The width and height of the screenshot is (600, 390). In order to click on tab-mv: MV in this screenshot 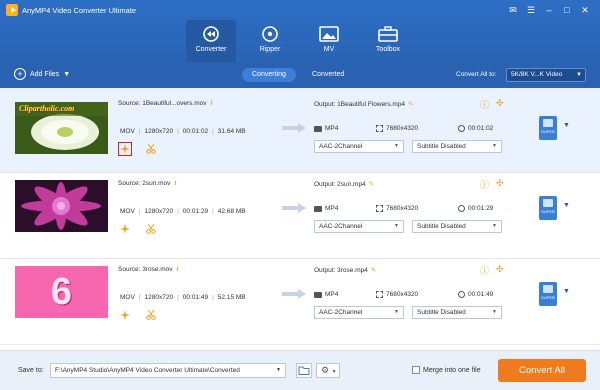, I will do `click(329, 41)`.